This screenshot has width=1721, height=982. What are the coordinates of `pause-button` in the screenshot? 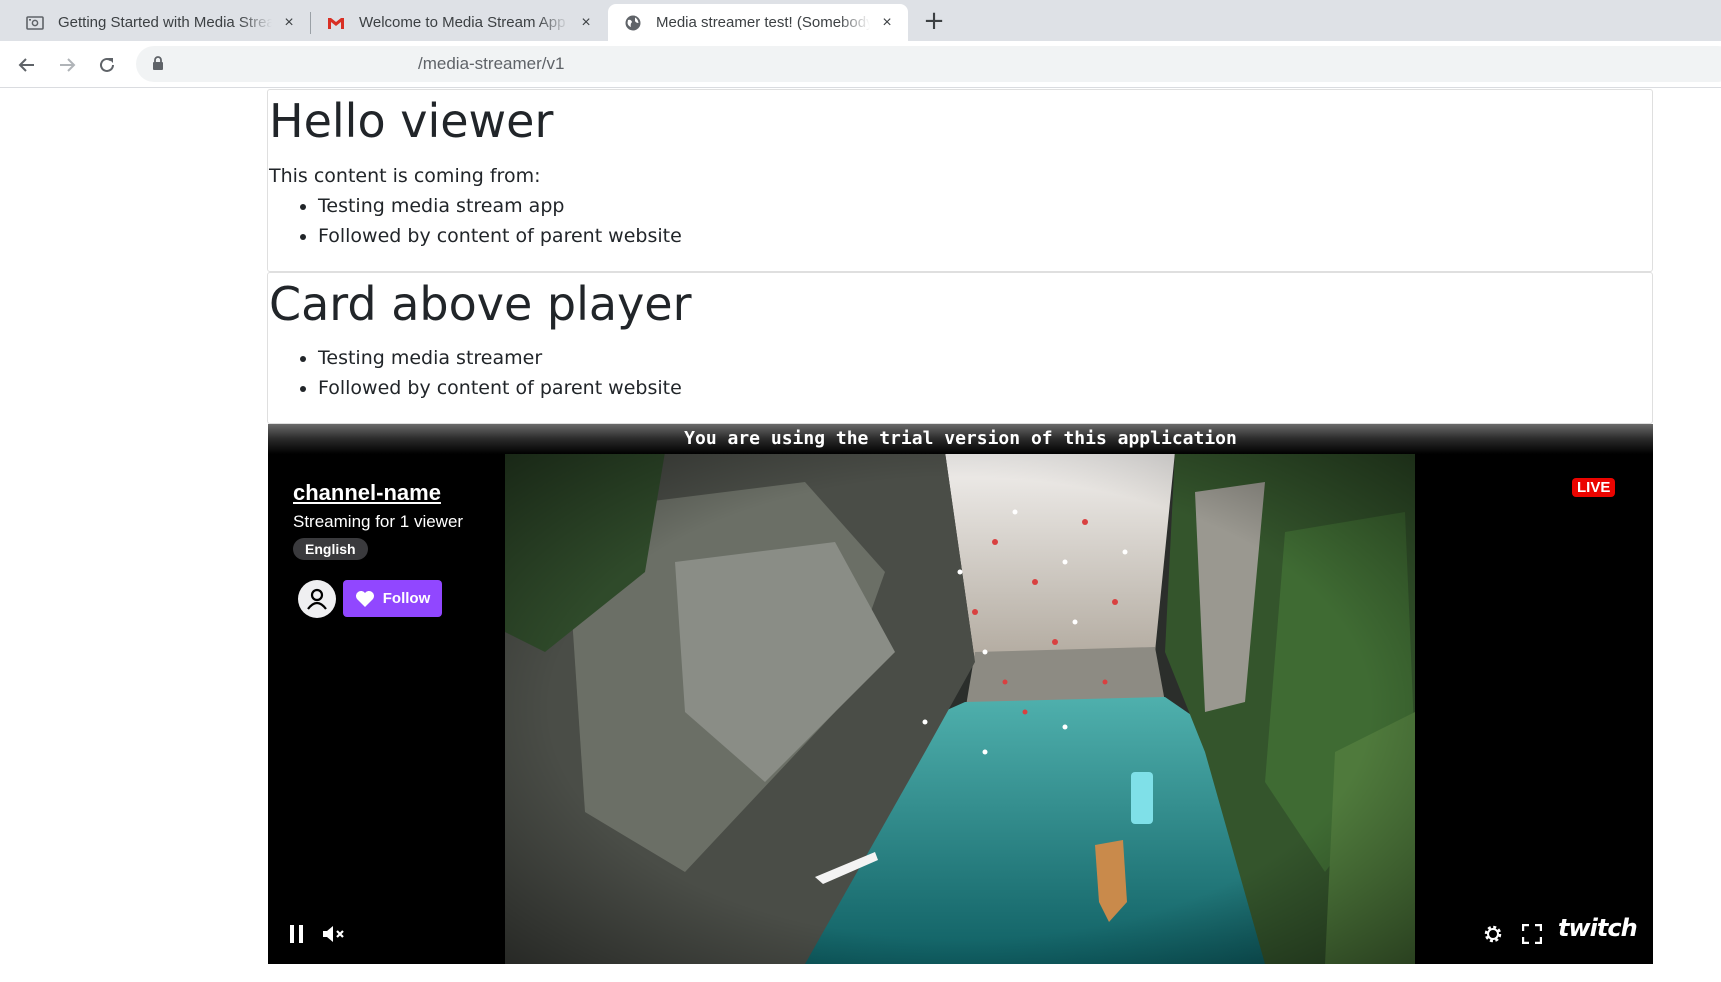 It's located at (297, 934).